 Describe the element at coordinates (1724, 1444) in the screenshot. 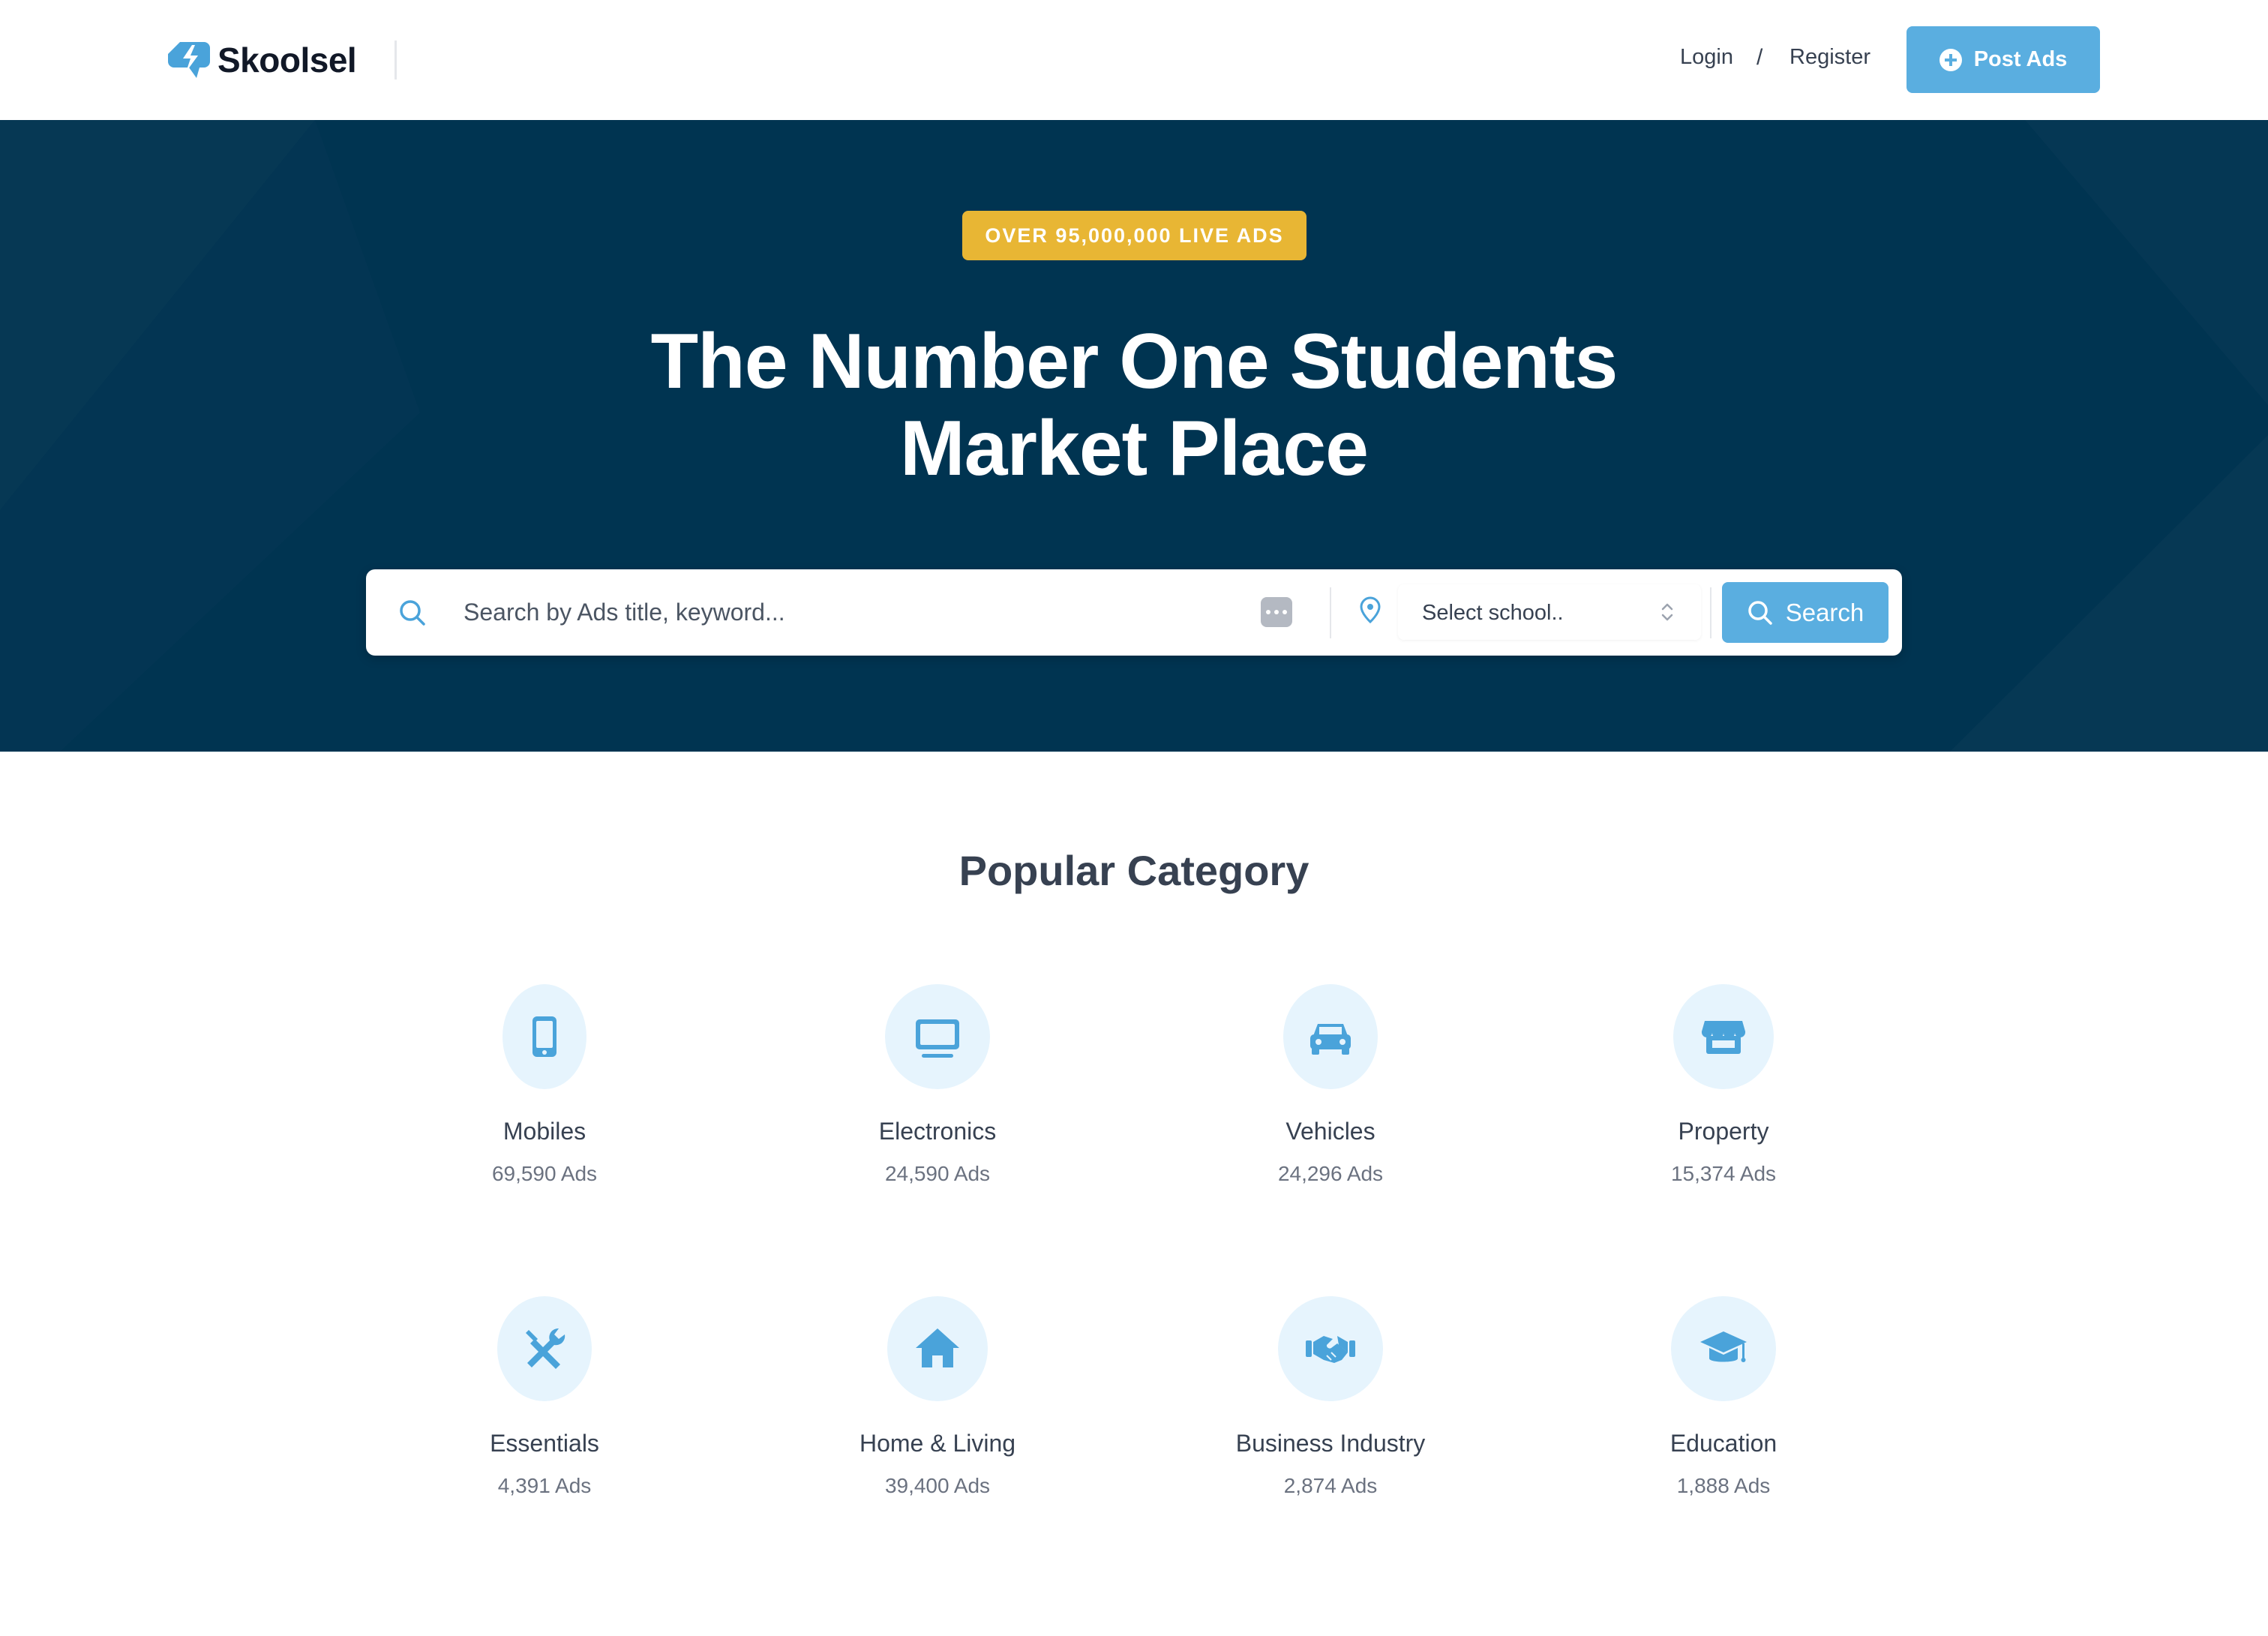

I see `category-name: Education` at that location.